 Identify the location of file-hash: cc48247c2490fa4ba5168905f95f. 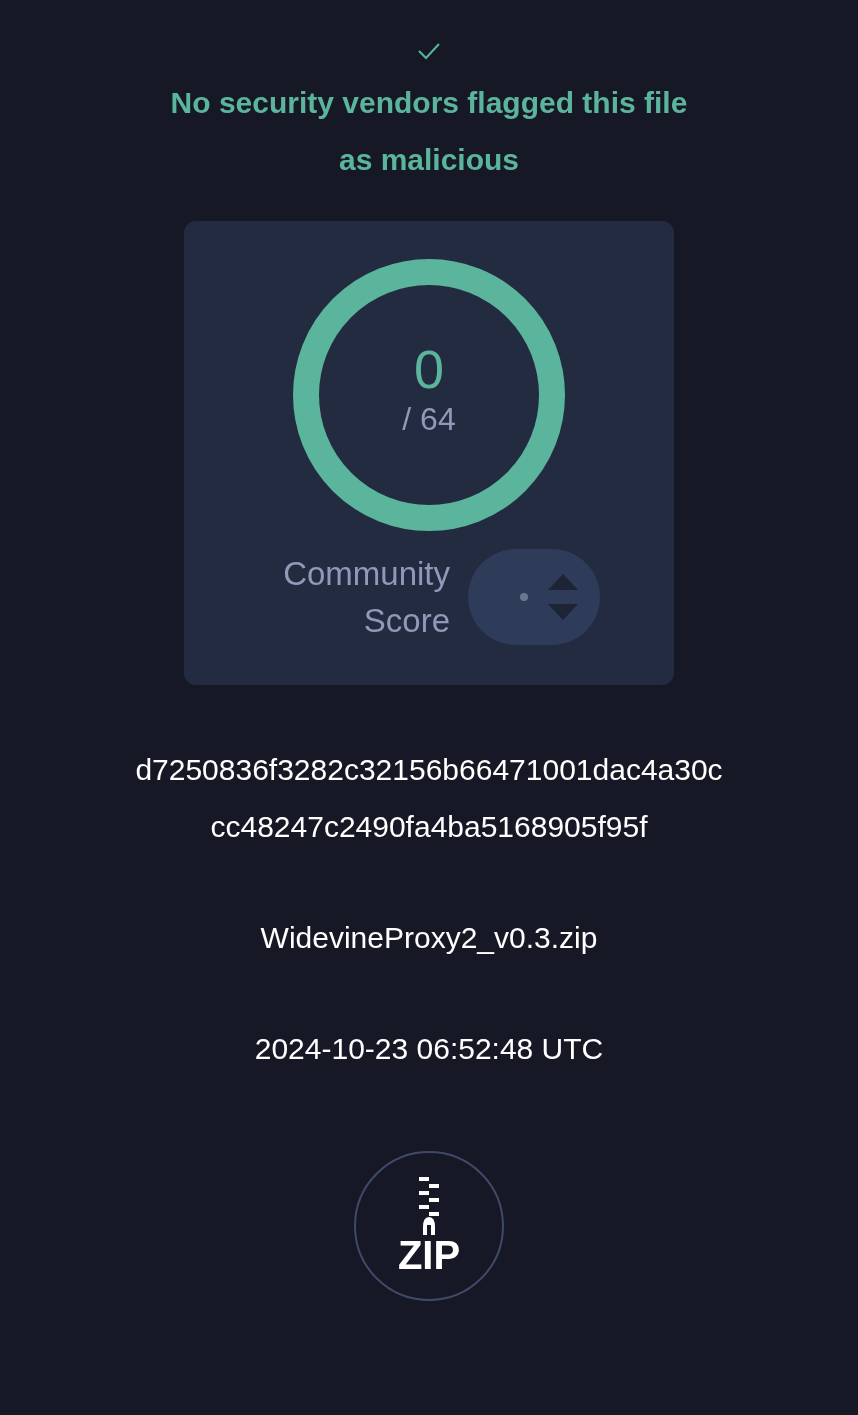
(429, 827).